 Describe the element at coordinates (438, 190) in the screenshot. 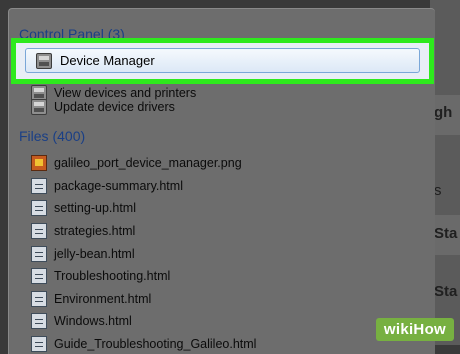

I see `background-text: s` at that location.